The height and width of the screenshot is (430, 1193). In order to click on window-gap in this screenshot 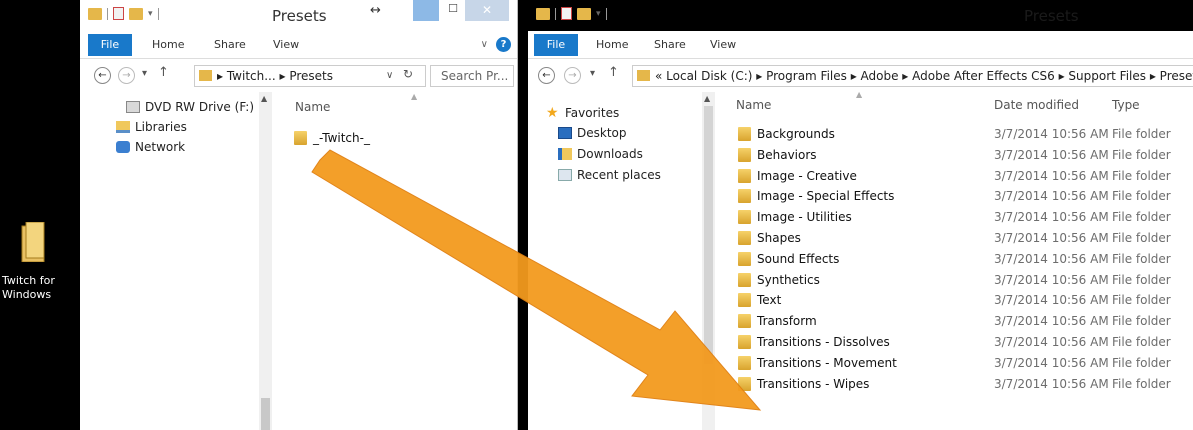, I will do `click(523, 215)`.